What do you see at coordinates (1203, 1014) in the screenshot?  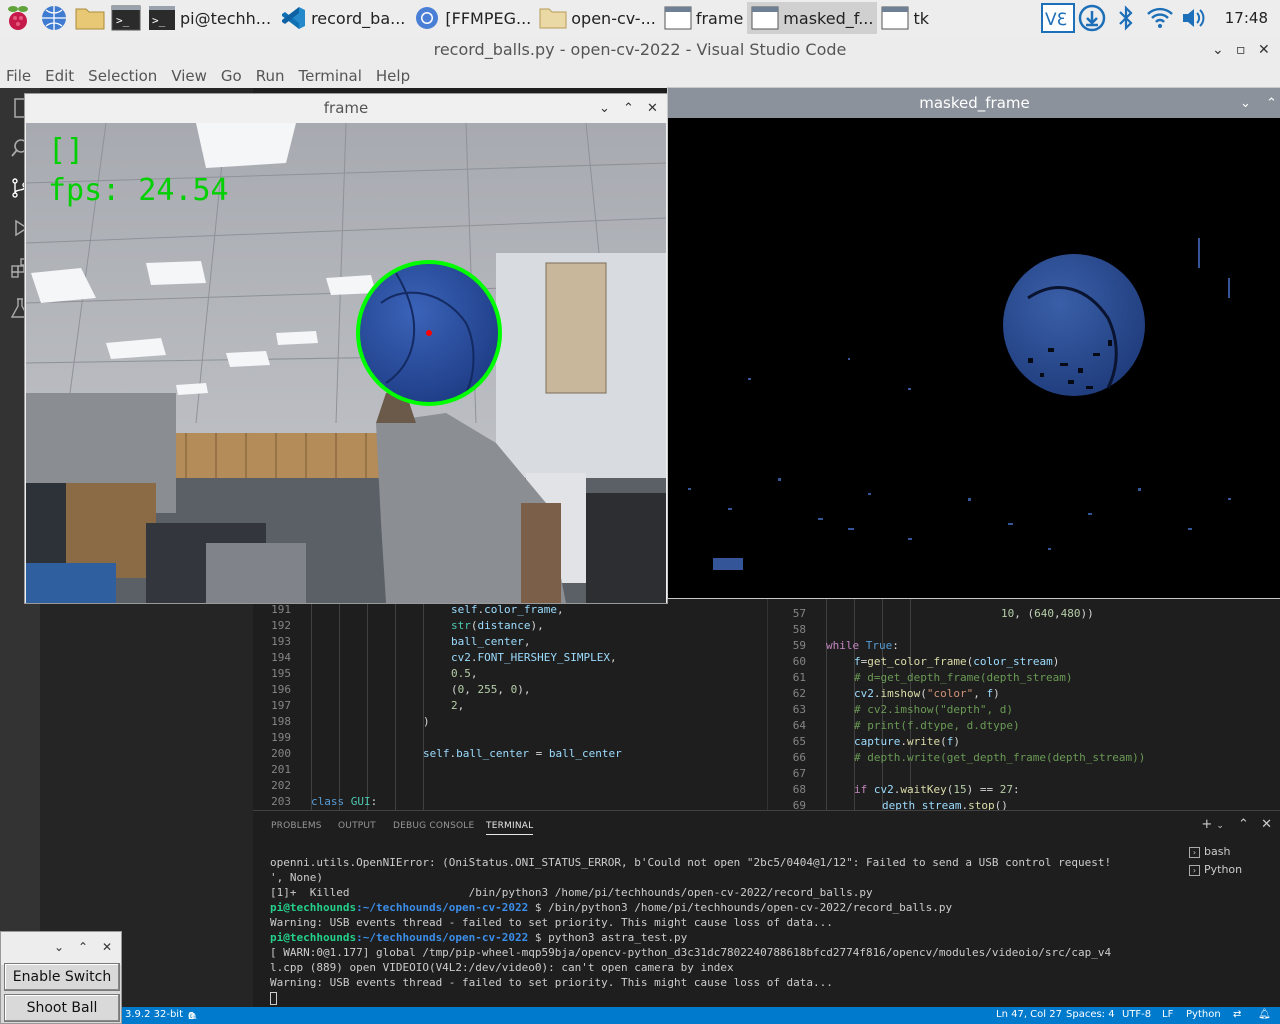 I see `language-mode: Python` at bounding box center [1203, 1014].